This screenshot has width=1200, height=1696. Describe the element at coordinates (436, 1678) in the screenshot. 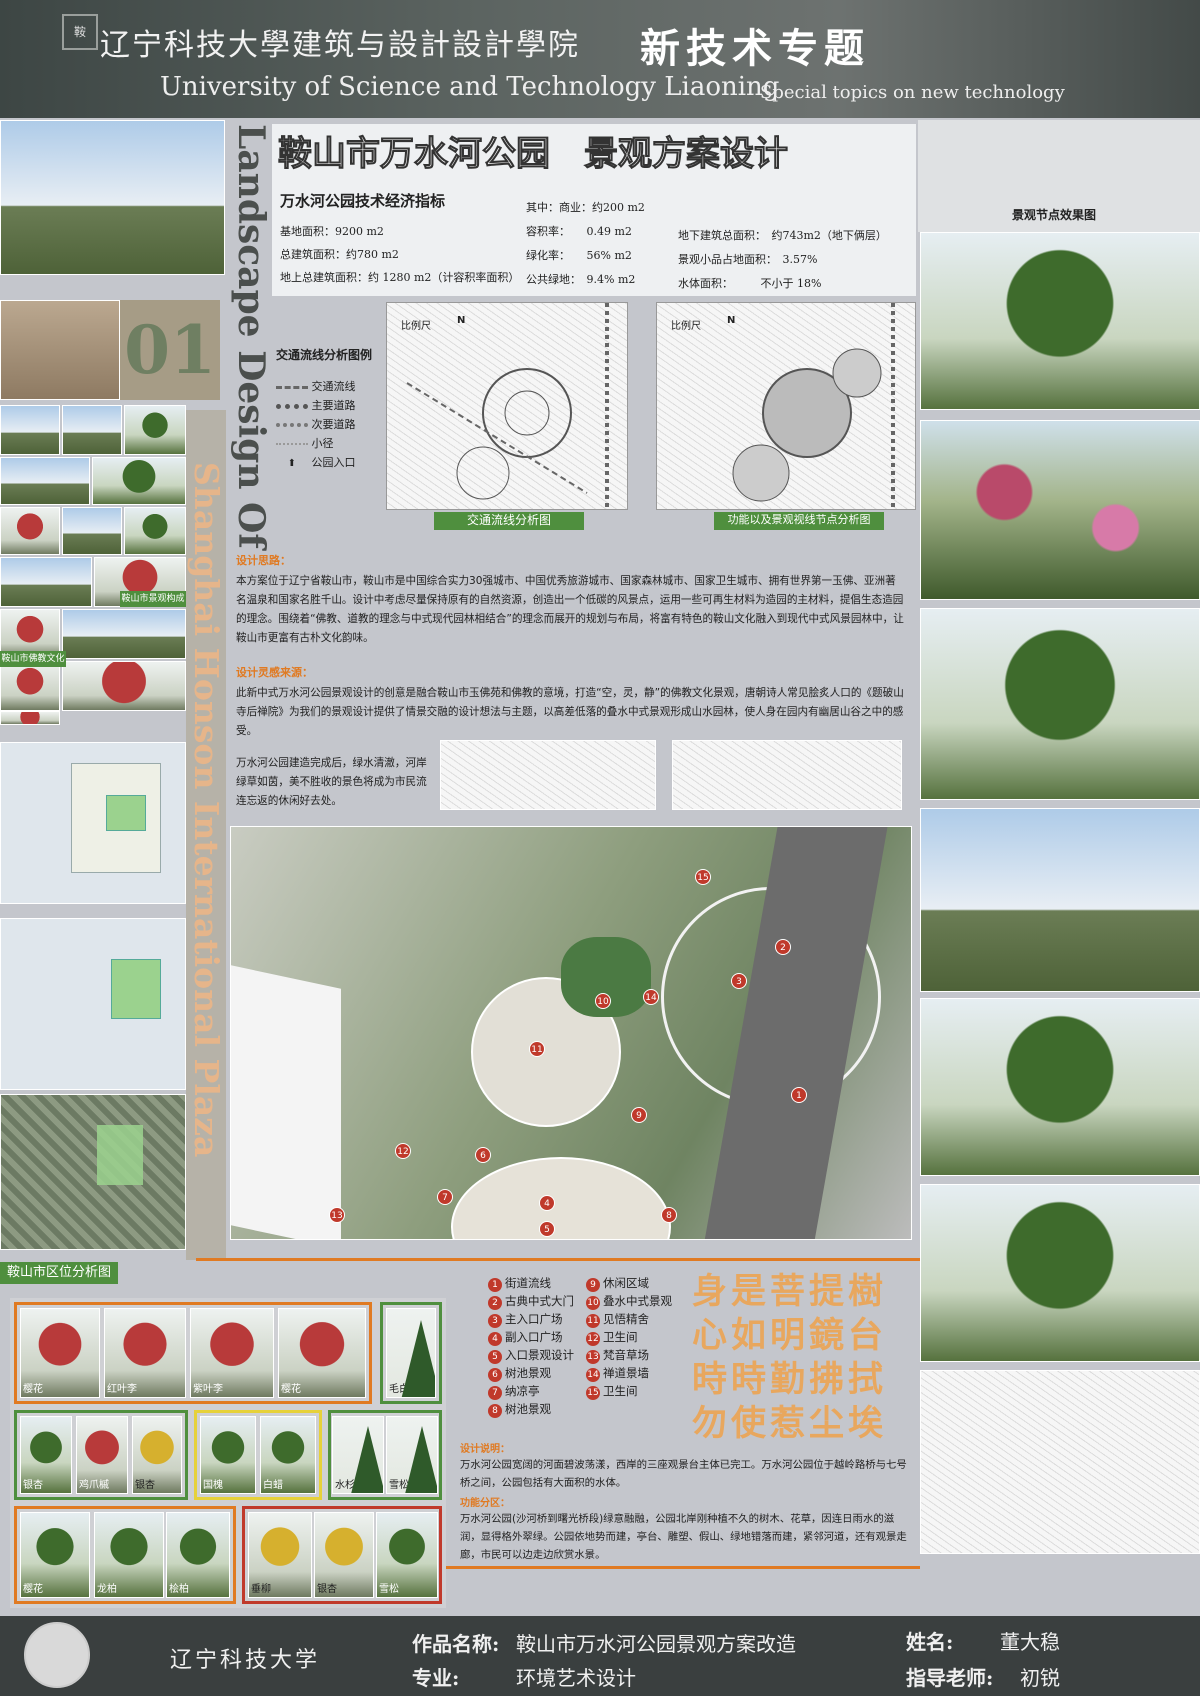

I see `major-label: 专业:` at that location.